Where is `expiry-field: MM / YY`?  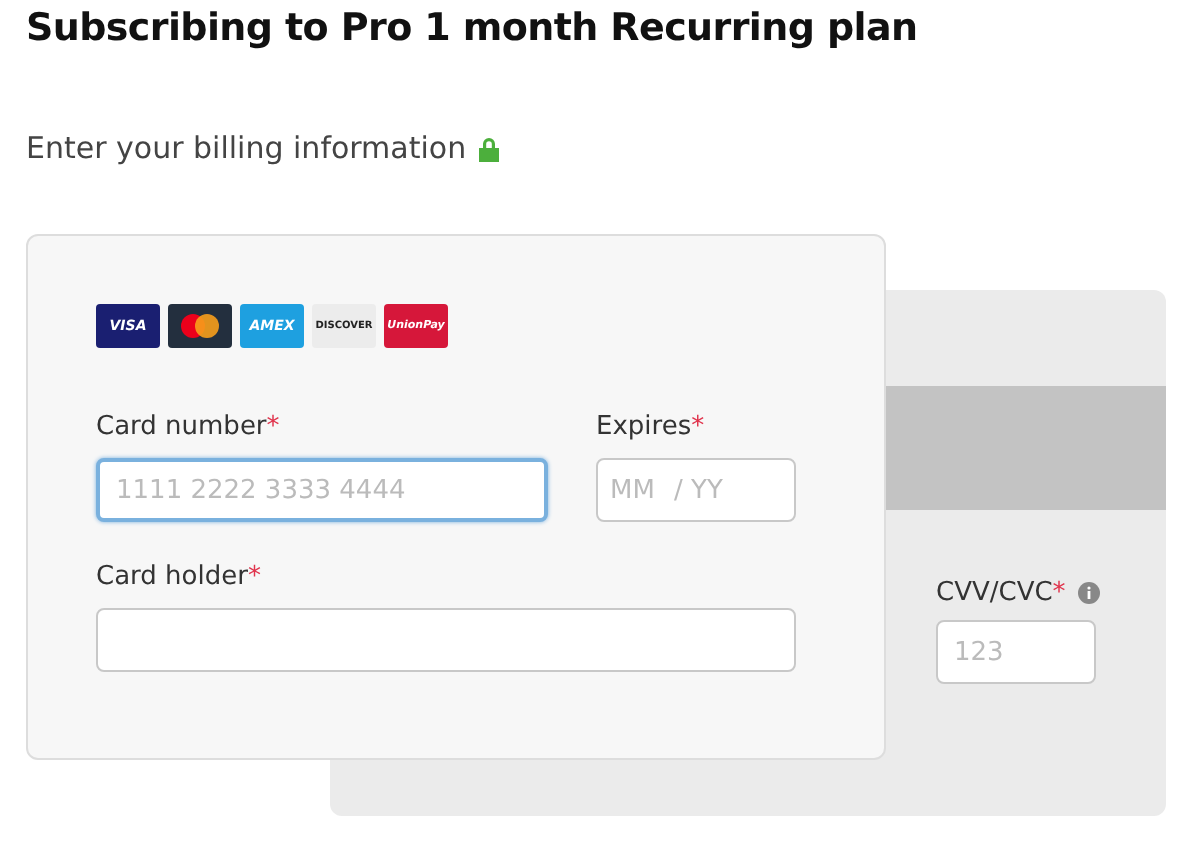 expiry-field: MM / YY is located at coordinates (696, 490).